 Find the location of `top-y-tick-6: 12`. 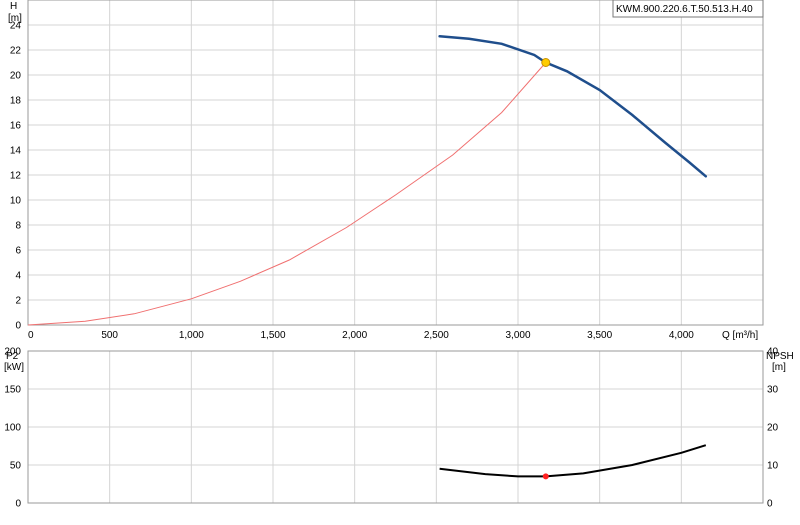

top-y-tick-6: 12 is located at coordinates (16, 176).